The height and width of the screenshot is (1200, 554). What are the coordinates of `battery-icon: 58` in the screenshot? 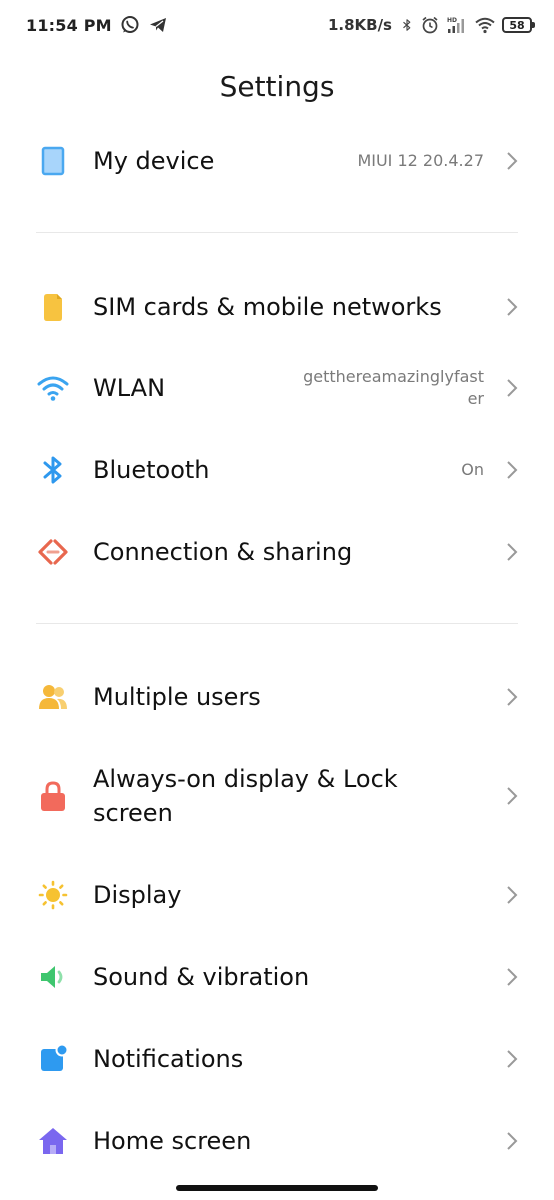 It's located at (518, 25).